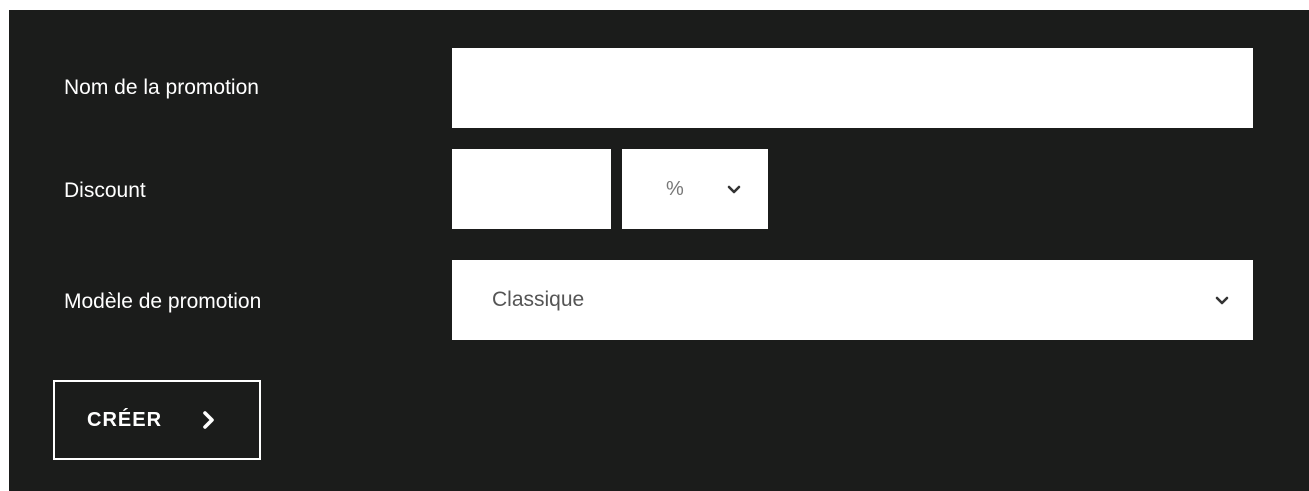 The width and height of the screenshot is (1309, 491). Describe the element at coordinates (125, 420) in the screenshot. I see `create-button-label: CRÉER` at that location.